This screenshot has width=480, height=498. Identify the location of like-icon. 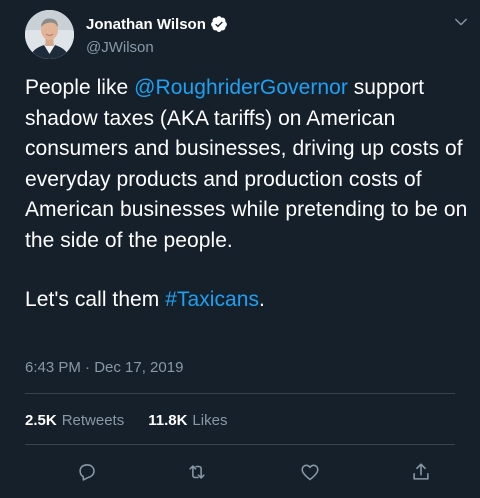
(310, 472).